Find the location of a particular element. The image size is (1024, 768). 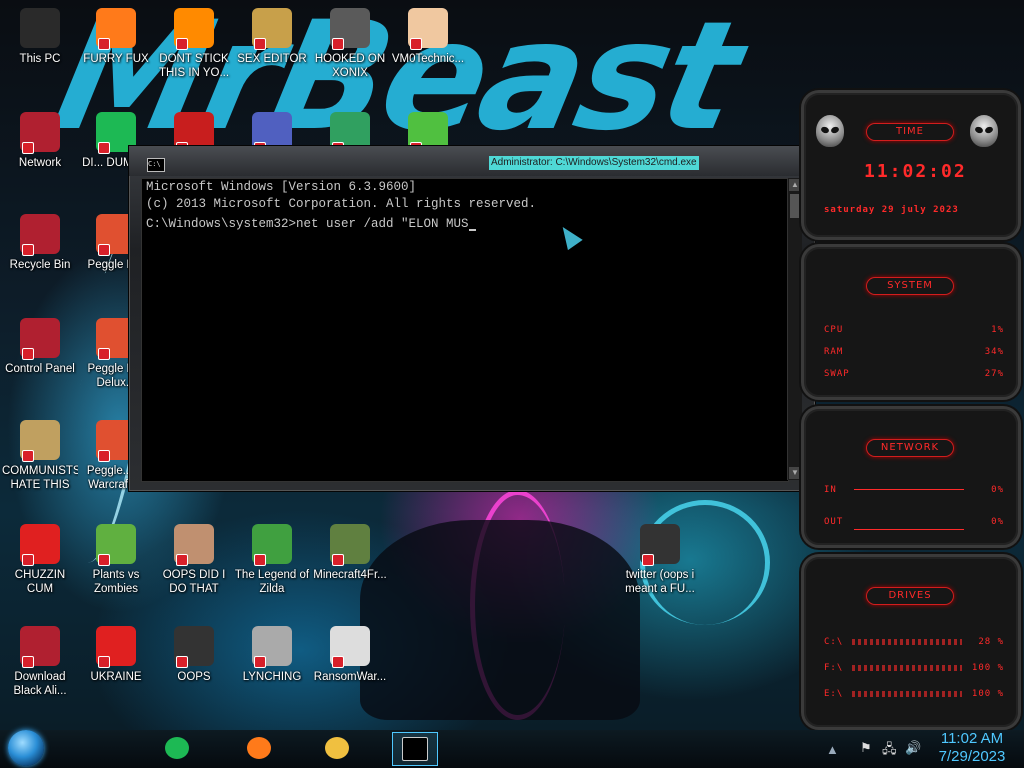

desktop-icon: This PC is located at coordinates (40, 37).